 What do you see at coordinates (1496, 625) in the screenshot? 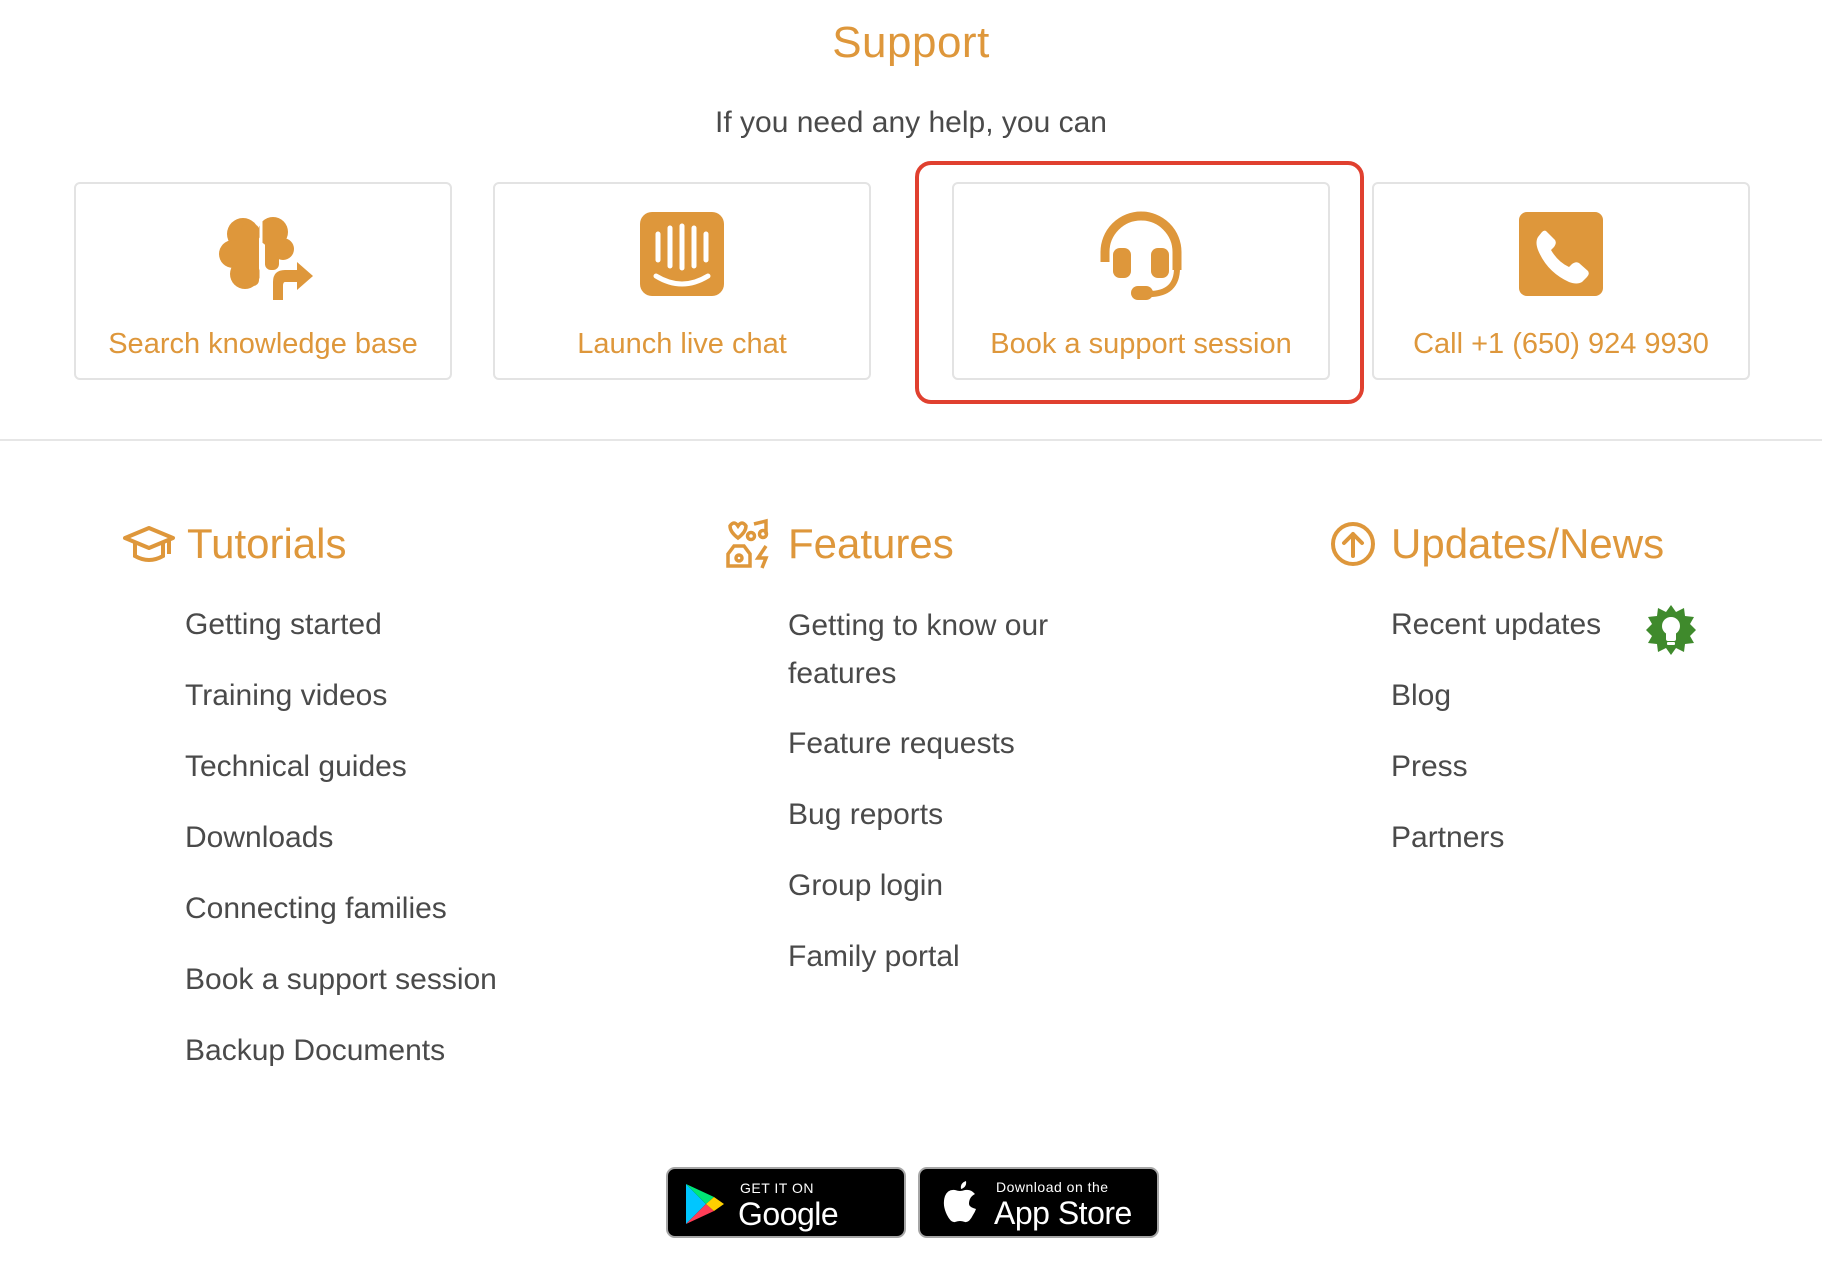
I see `updates-link-recent-updates: Recent updates` at bounding box center [1496, 625].